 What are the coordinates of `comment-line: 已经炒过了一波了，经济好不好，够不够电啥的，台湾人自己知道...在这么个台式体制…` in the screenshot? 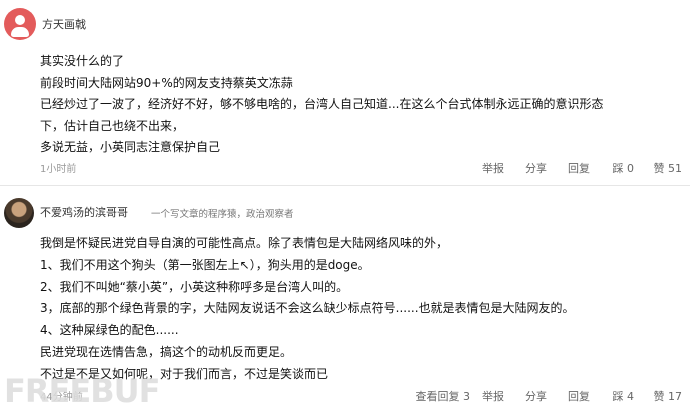 It's located at (322, 104).